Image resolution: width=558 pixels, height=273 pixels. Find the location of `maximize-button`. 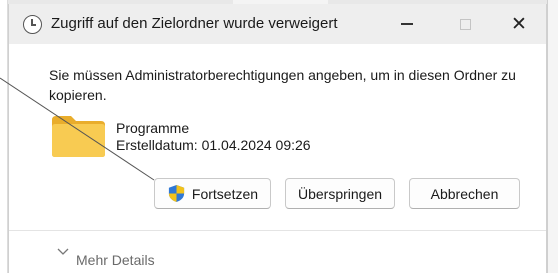

maximize-button is located at coordinates (465, 24).